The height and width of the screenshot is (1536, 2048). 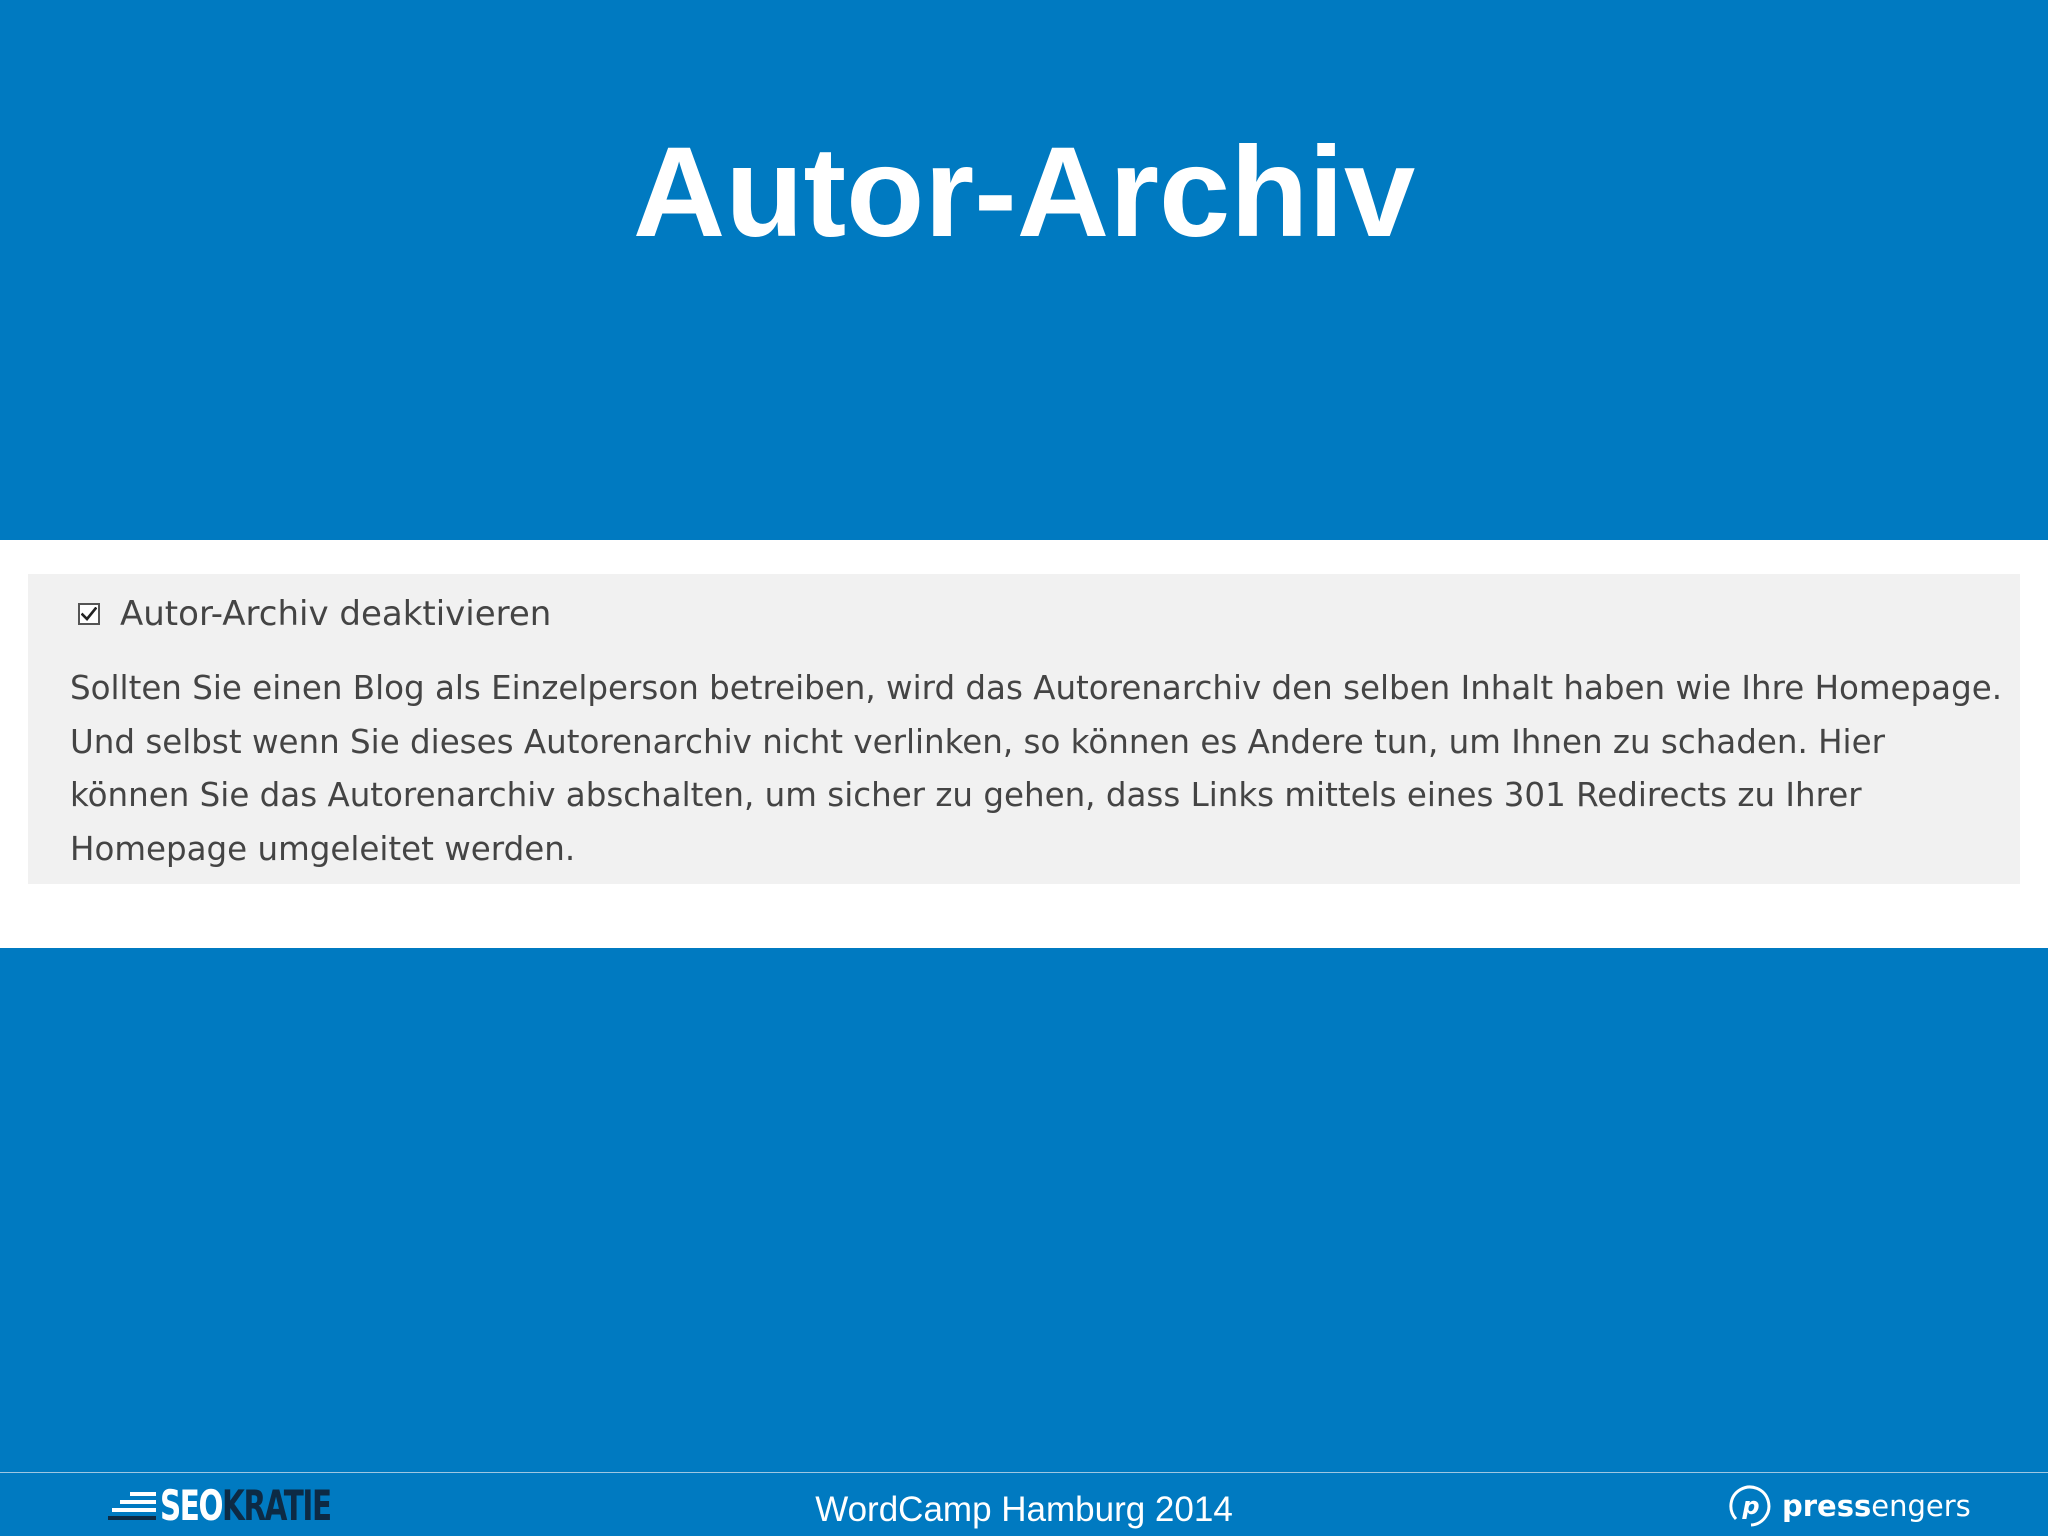 I want to click on pressengers-logo: p pressengers, so click(x=1849, y=1506).